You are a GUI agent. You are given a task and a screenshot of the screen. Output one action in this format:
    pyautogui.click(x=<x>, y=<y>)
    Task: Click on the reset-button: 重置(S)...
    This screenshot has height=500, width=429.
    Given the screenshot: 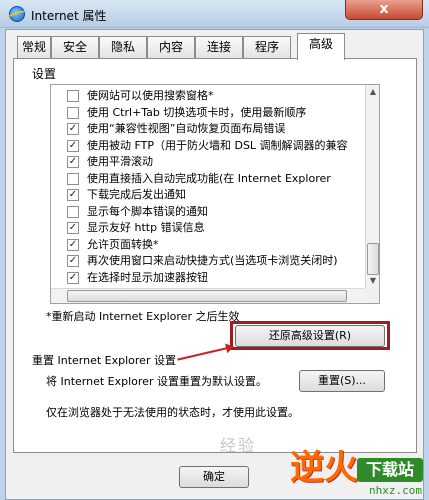 What is the action you would take?
    pyautogui.click(x=342, y=381)
    